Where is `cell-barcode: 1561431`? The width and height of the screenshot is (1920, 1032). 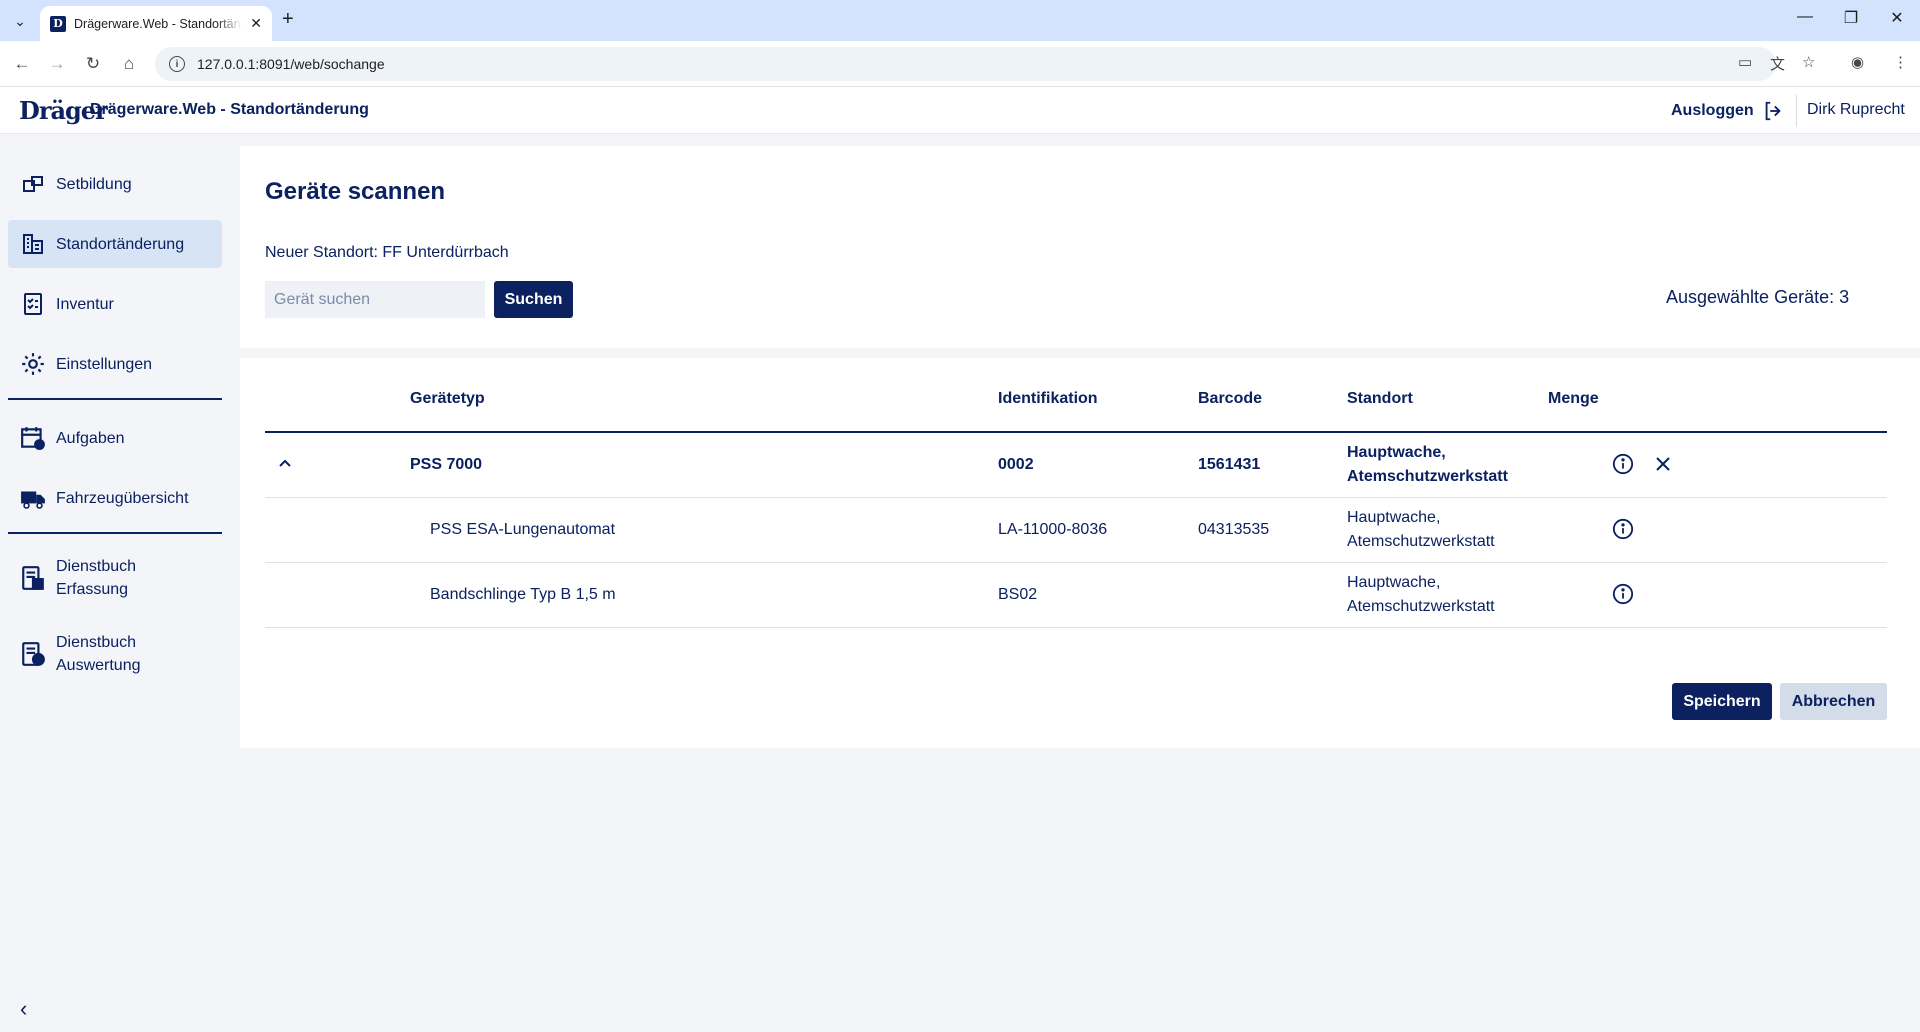 cell-barcode: 1561431 is located at coordinates (1229, 464).